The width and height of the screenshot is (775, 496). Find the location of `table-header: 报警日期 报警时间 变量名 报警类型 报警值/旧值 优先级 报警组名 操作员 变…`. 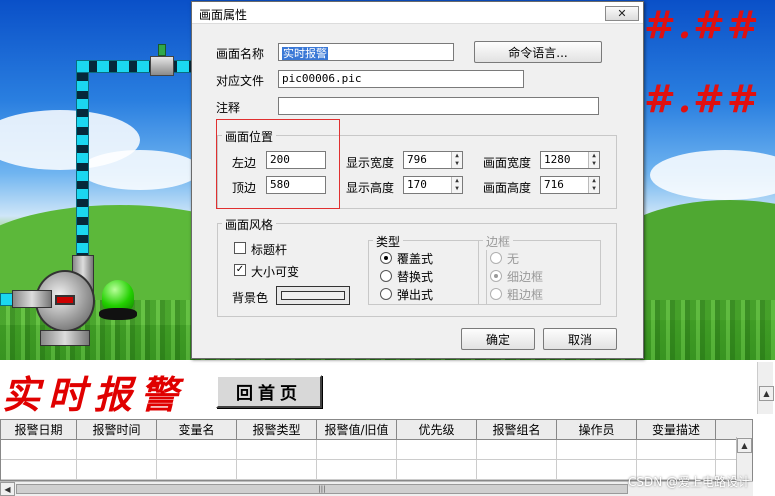

table-header: 报警日期 报警时间 变量名 报警类型 报警值/旧值 优先级 报警组名 操作员 变… is located at coordinates (376, 430).